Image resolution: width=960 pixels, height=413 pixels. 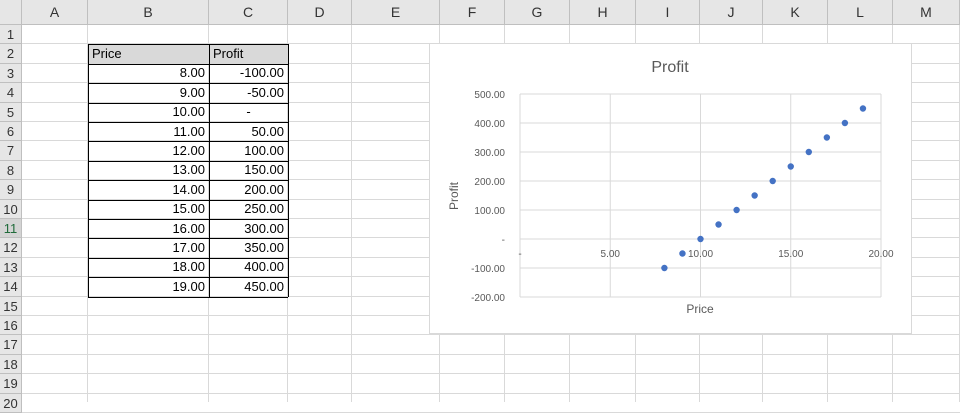 What do you see at coordinates (700, 309) in the screenshot?
I see `x-axis-title: Price` at bounding box center [700, 309].